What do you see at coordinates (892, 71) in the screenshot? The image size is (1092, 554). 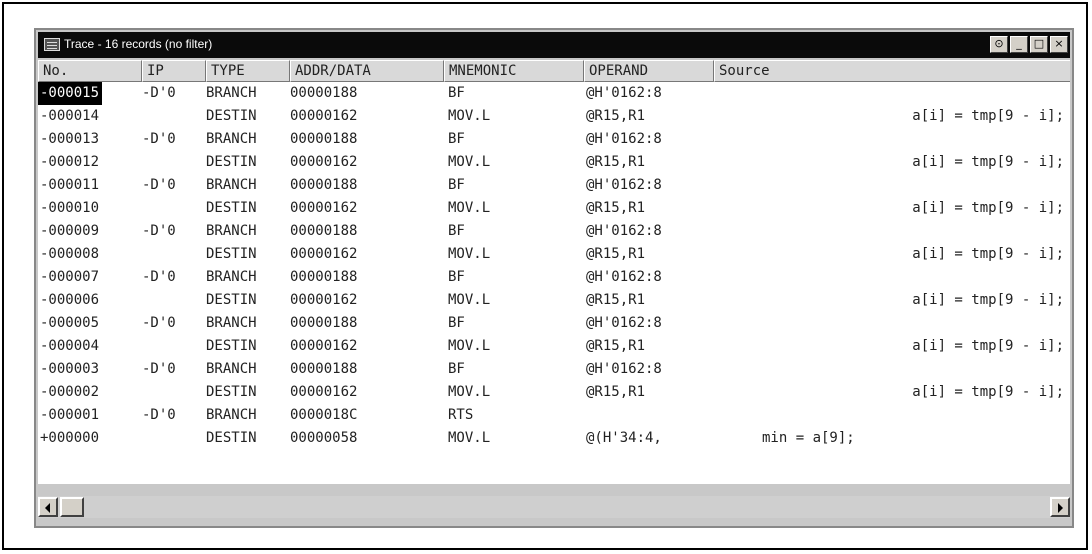 I see `column-header-source: Source` at bounding box center [892, 71].